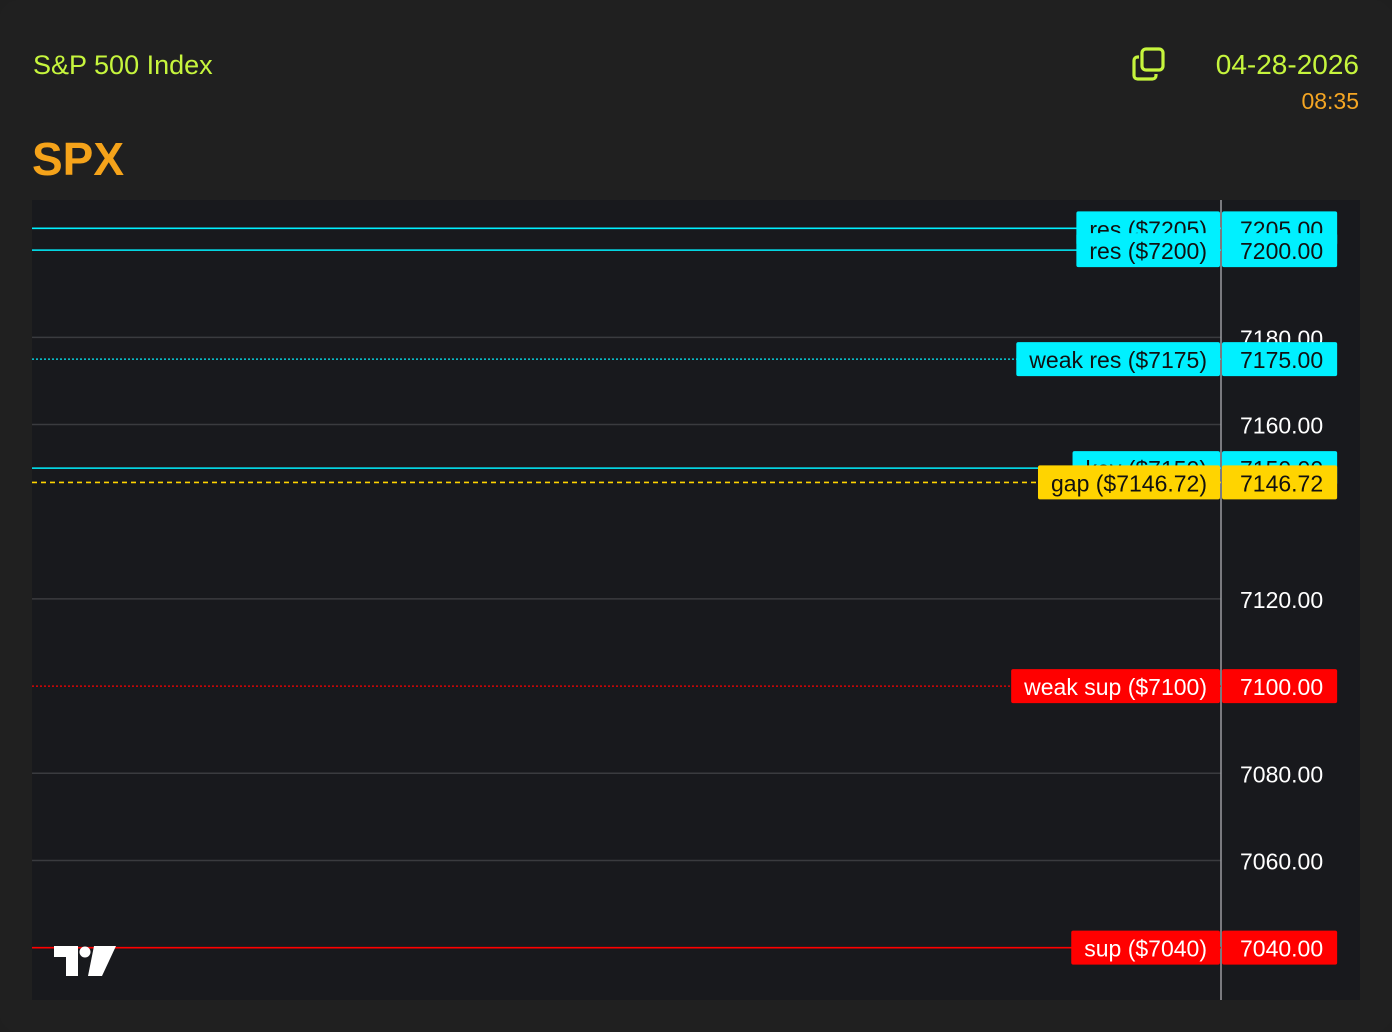 This screenshot has height=1032, width=1392. Describe the element at coordinates (1145, 949) in the screenshot. I see `level-label: sup ($7040)` at that location.